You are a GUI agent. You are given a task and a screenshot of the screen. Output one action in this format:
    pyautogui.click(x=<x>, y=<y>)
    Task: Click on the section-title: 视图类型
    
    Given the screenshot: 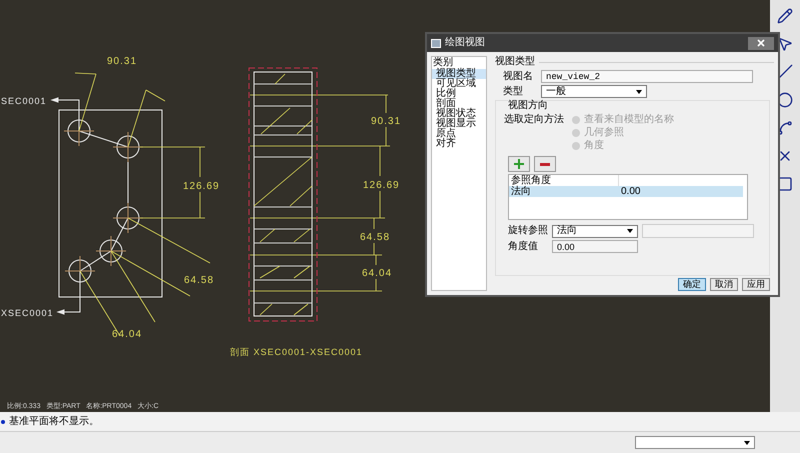 What is the action you would take?
    pyautogui.click(x=515, y=62)
    